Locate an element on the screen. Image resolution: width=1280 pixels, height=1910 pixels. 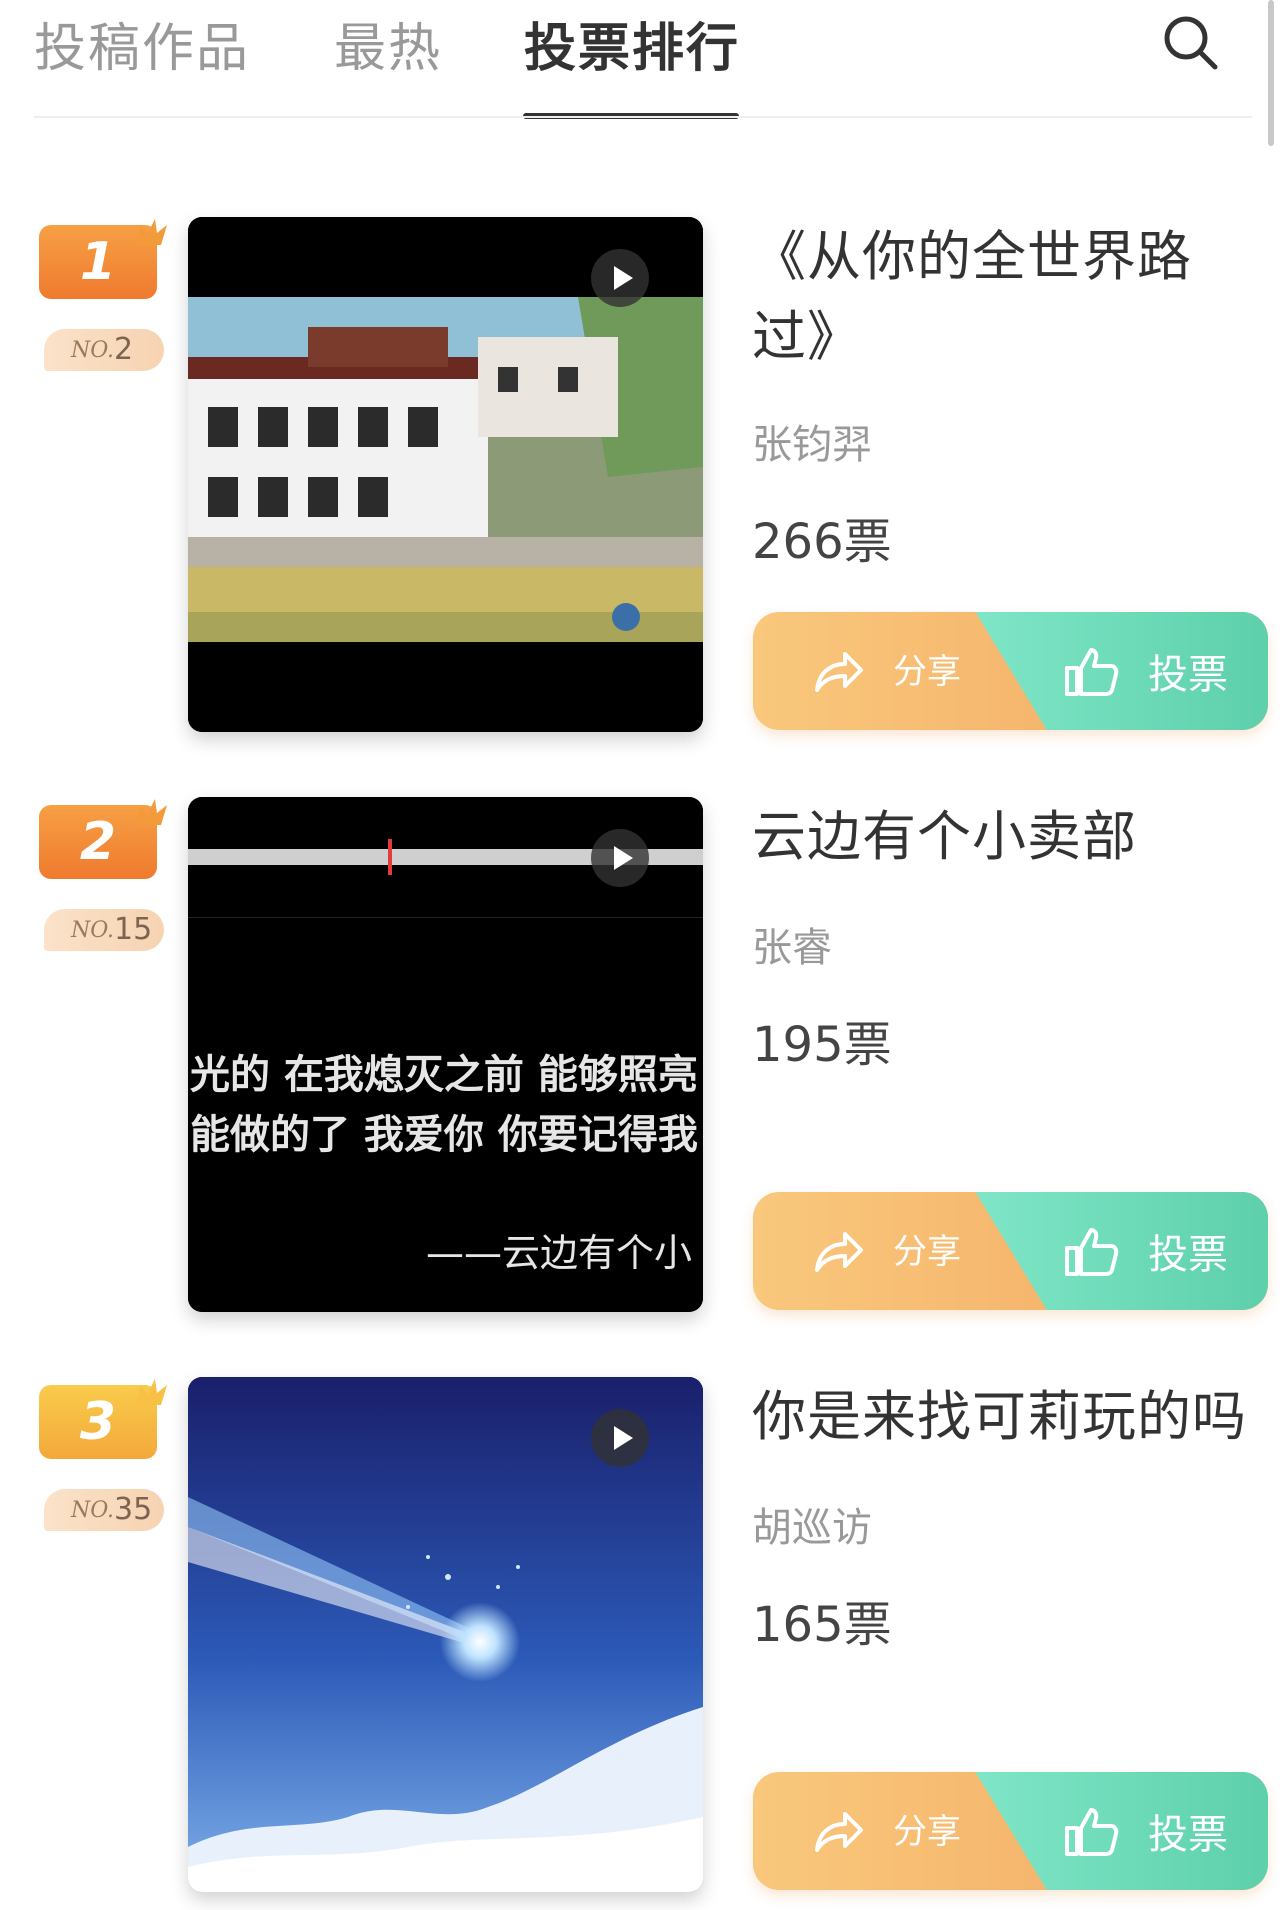
tab-bar: 投稿作品 最热 投票排行 is located at coordinates (640, 60).